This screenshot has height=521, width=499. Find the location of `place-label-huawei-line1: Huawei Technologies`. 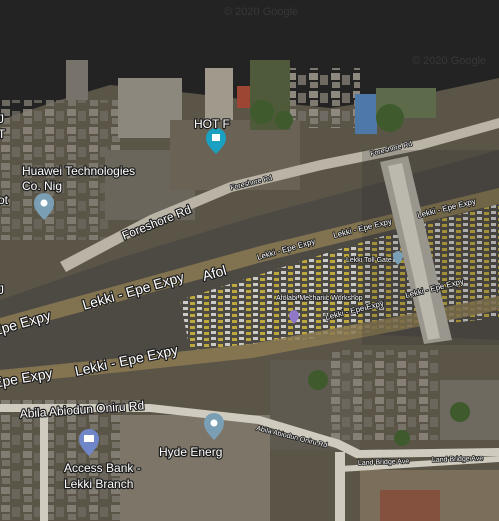

place-label-huawei-line1: Huawei Technologies is located at coordinates (78, 171).